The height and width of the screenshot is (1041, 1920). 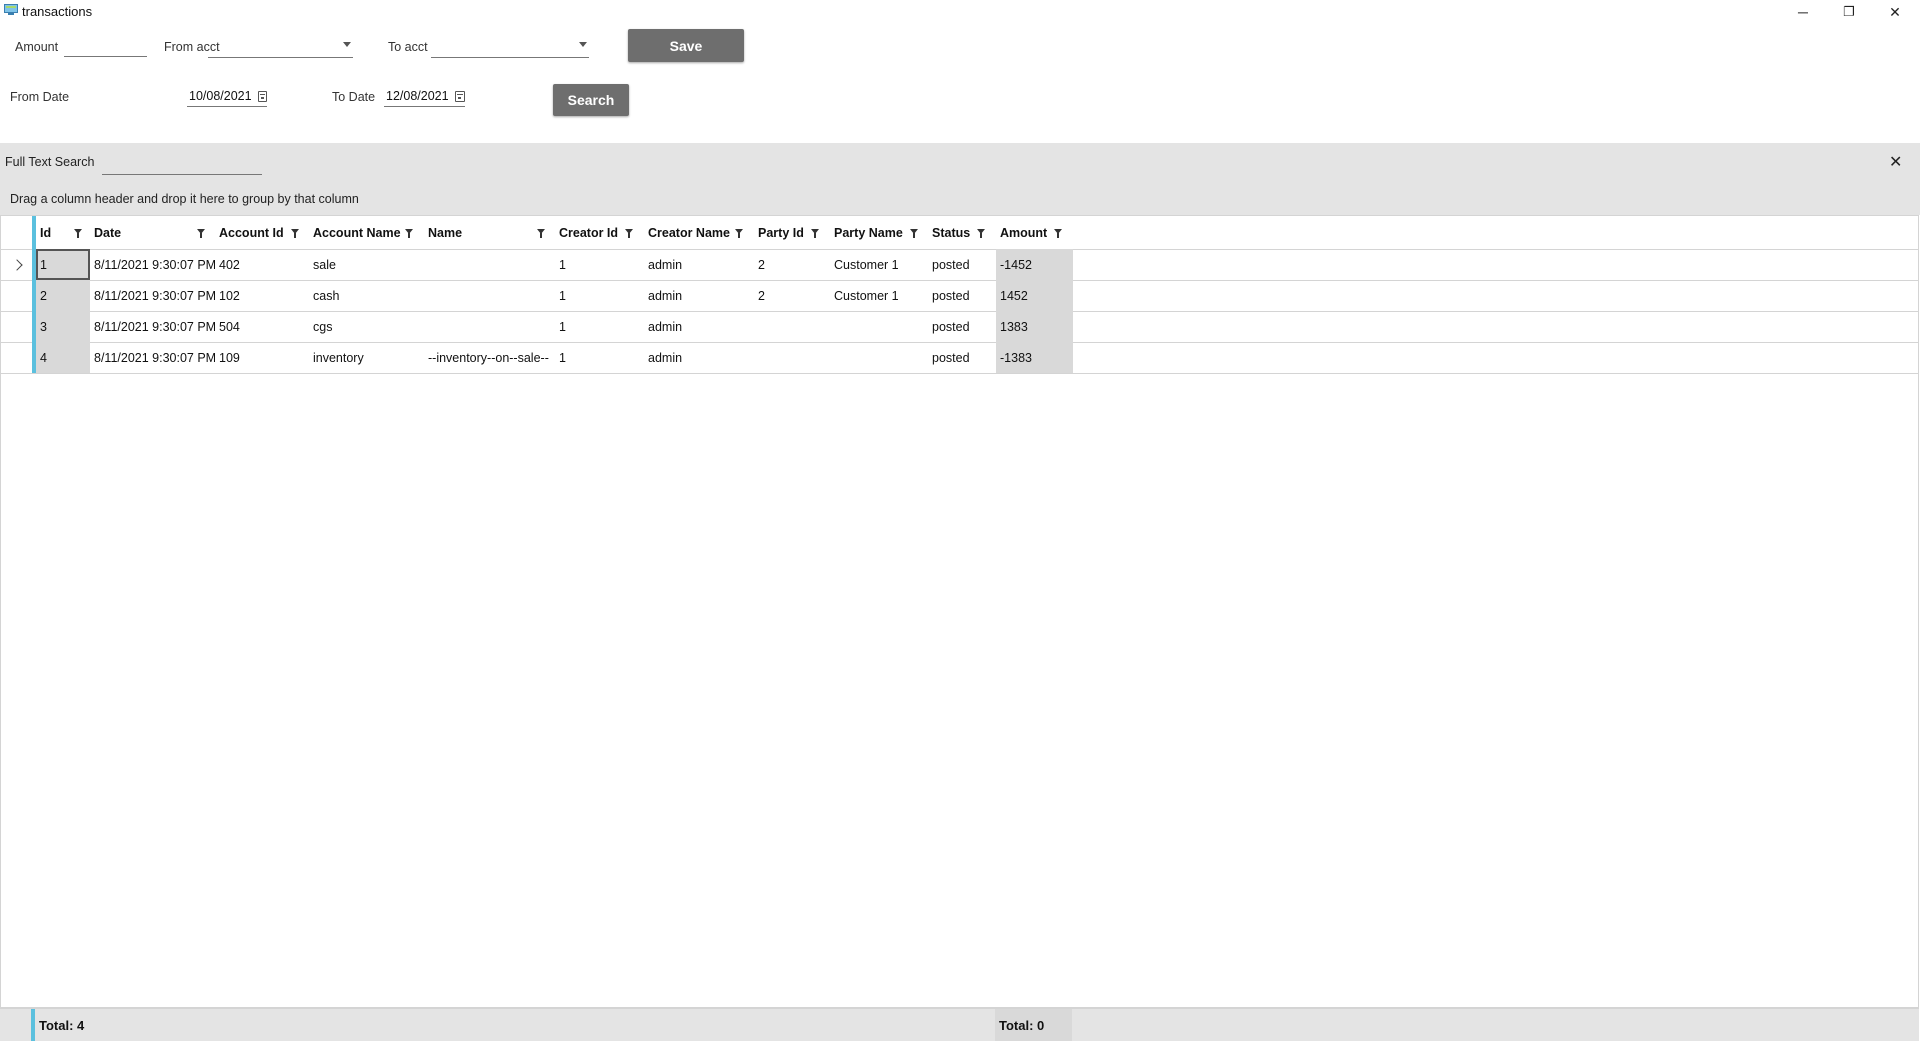 I want to click on column-header-party-id: Party Id, so click(x=792, y=232).